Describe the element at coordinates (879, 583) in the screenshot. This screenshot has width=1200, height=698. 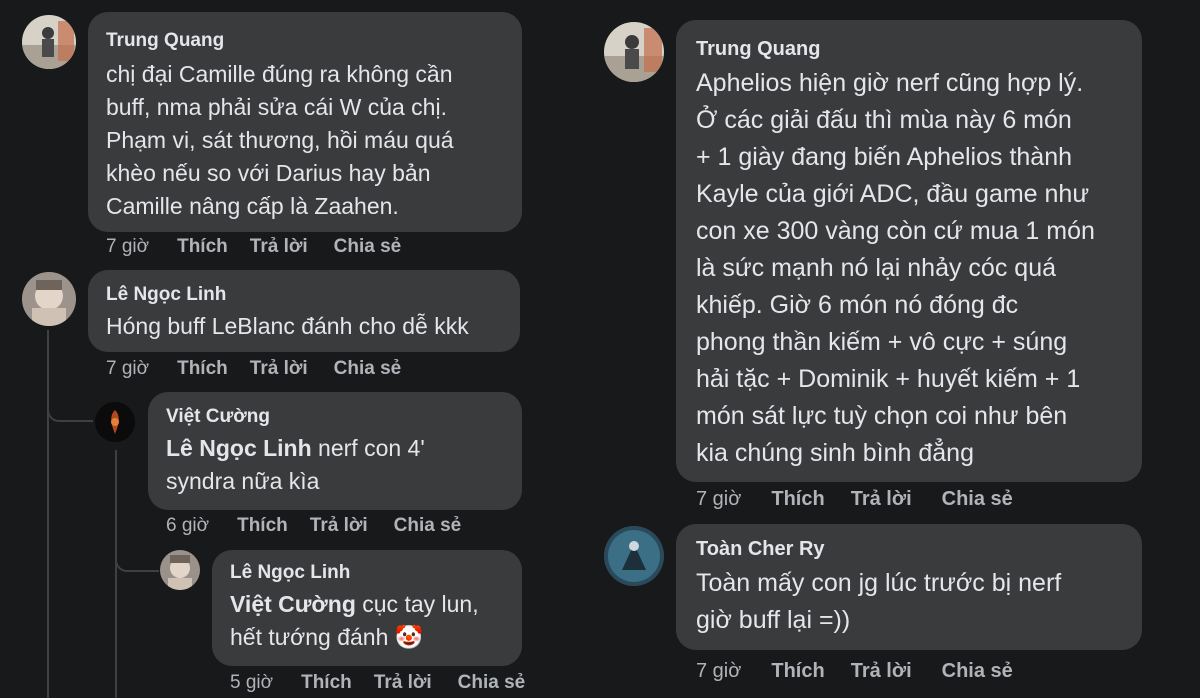
I see `comment-text-line: Toàn mấy con jg lúc trước bị nerf` at that location.